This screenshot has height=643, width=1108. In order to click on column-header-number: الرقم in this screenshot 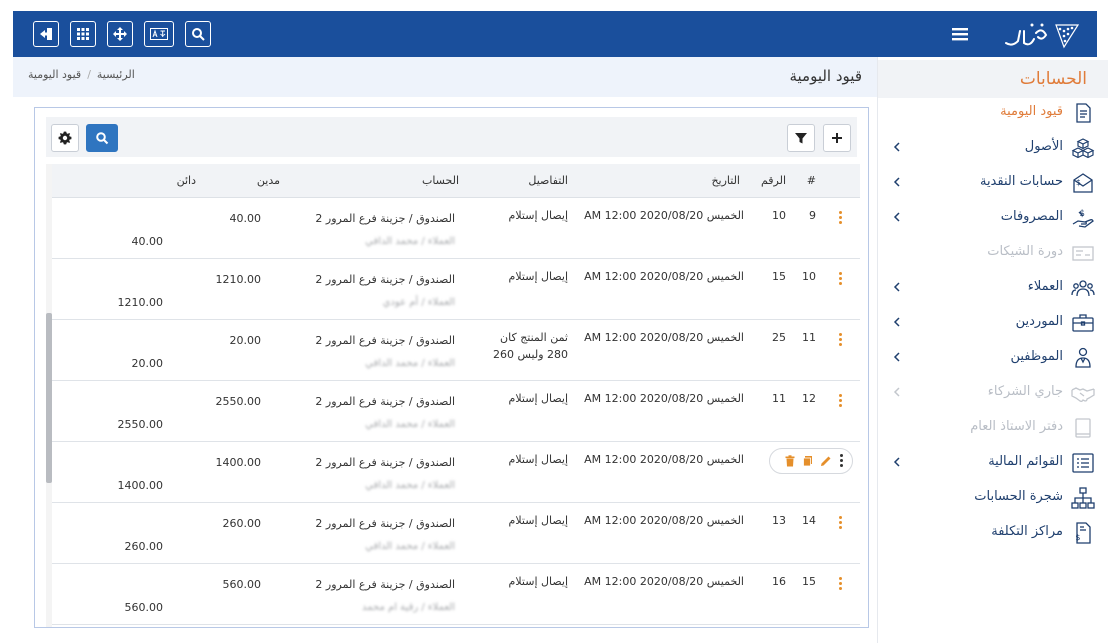, I will do `click(773, 180)`.